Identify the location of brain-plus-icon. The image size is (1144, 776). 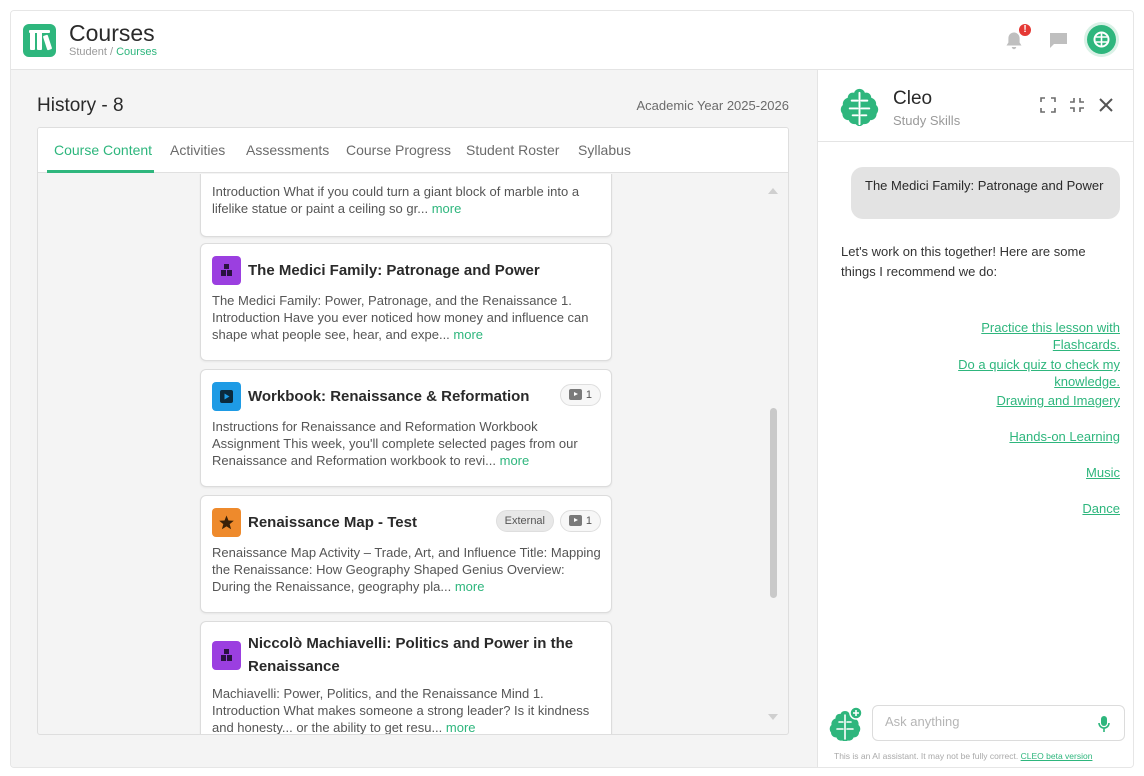
(846, 723).